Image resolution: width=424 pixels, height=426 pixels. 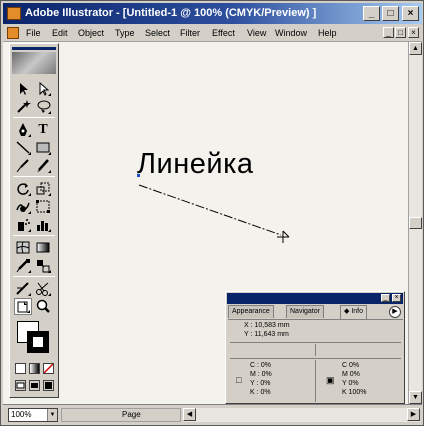 What do you see at coordinates (371, 13) in the screenshot?
I see `minimize-button: _` at bounding box center [371, 13].